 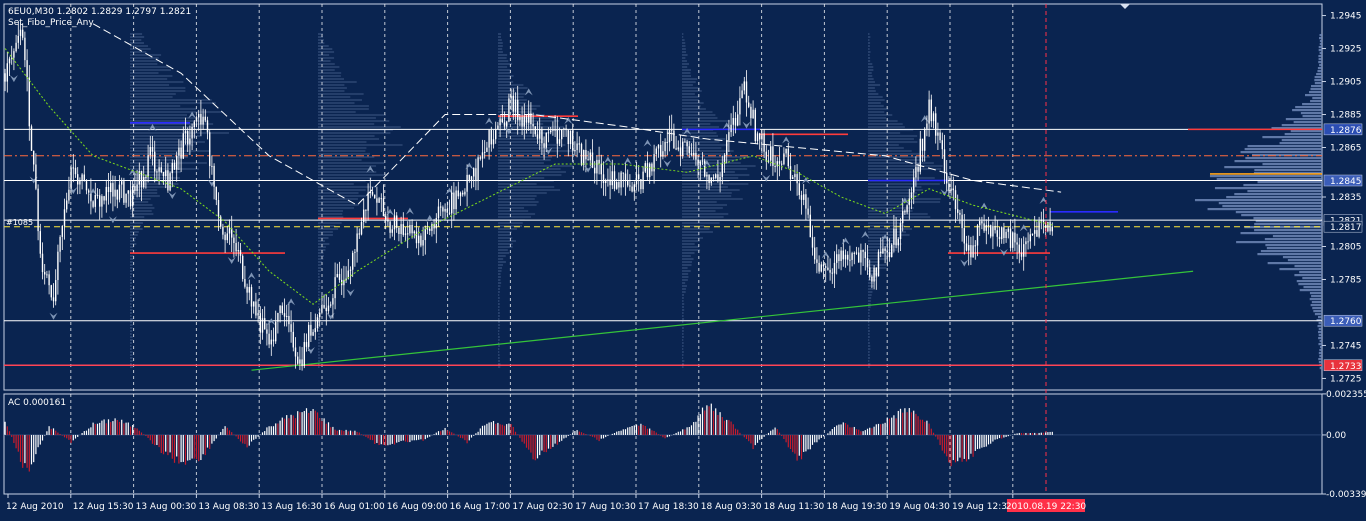 I want to click on price-tick-label: 1.2925, so click(x=1346, y=50).